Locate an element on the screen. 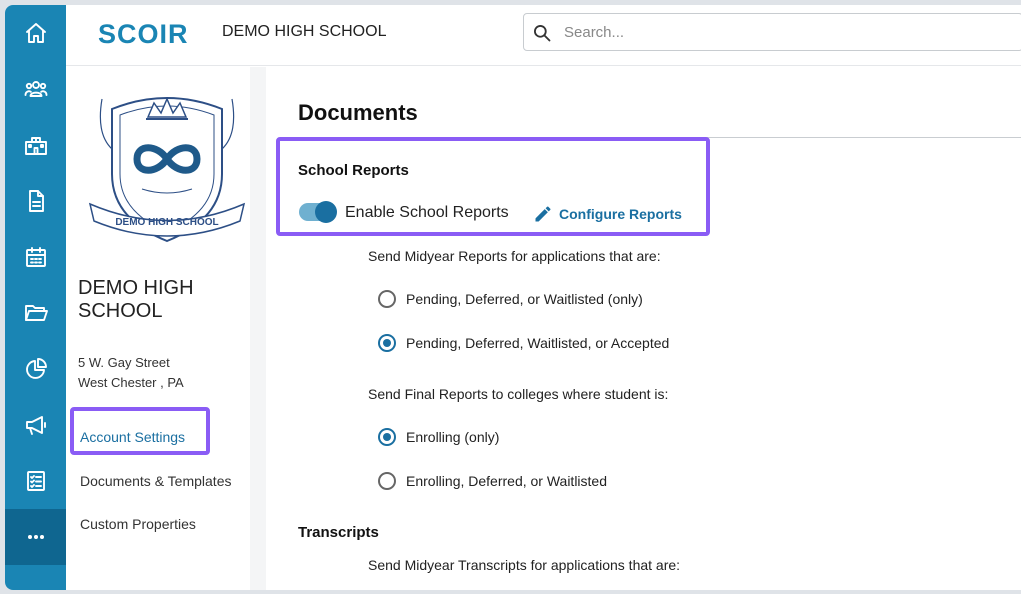  icon-rail is located at coordinates (35, 297).